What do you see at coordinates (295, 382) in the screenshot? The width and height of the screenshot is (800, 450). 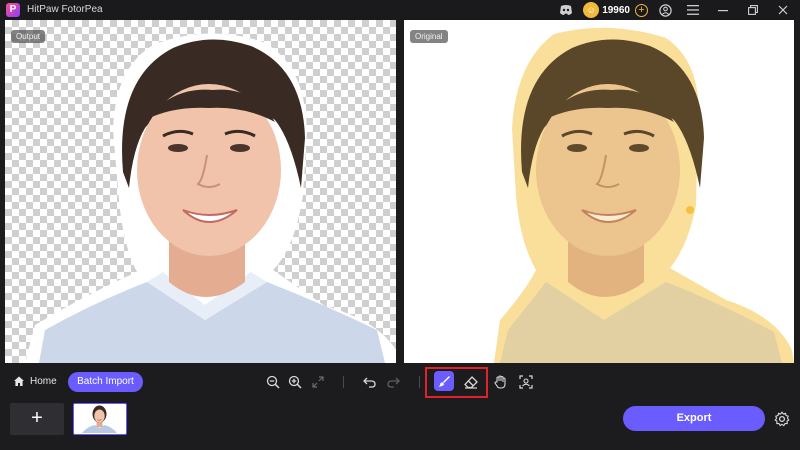 I see `zoom-in-icon` at bounding box center [295, 382].